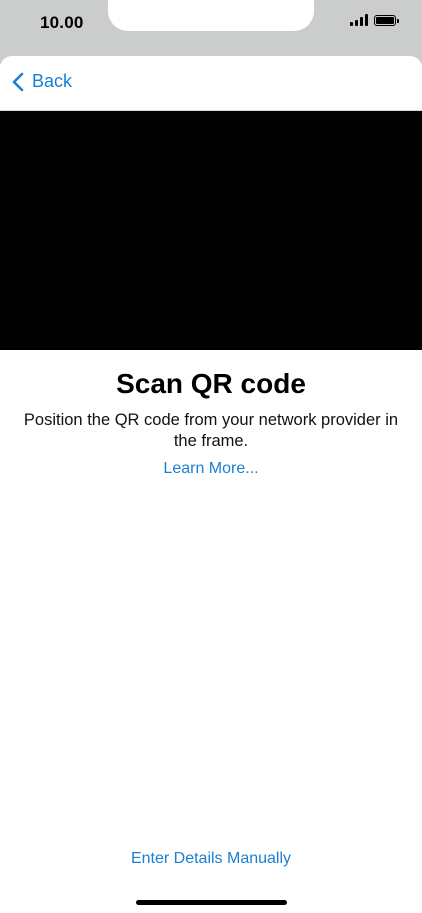 The image size is (422, 913). What do you see at coordinates (52, 81) in the screenshot?
I see `back-label: Back` at bounding box center [52, 81].